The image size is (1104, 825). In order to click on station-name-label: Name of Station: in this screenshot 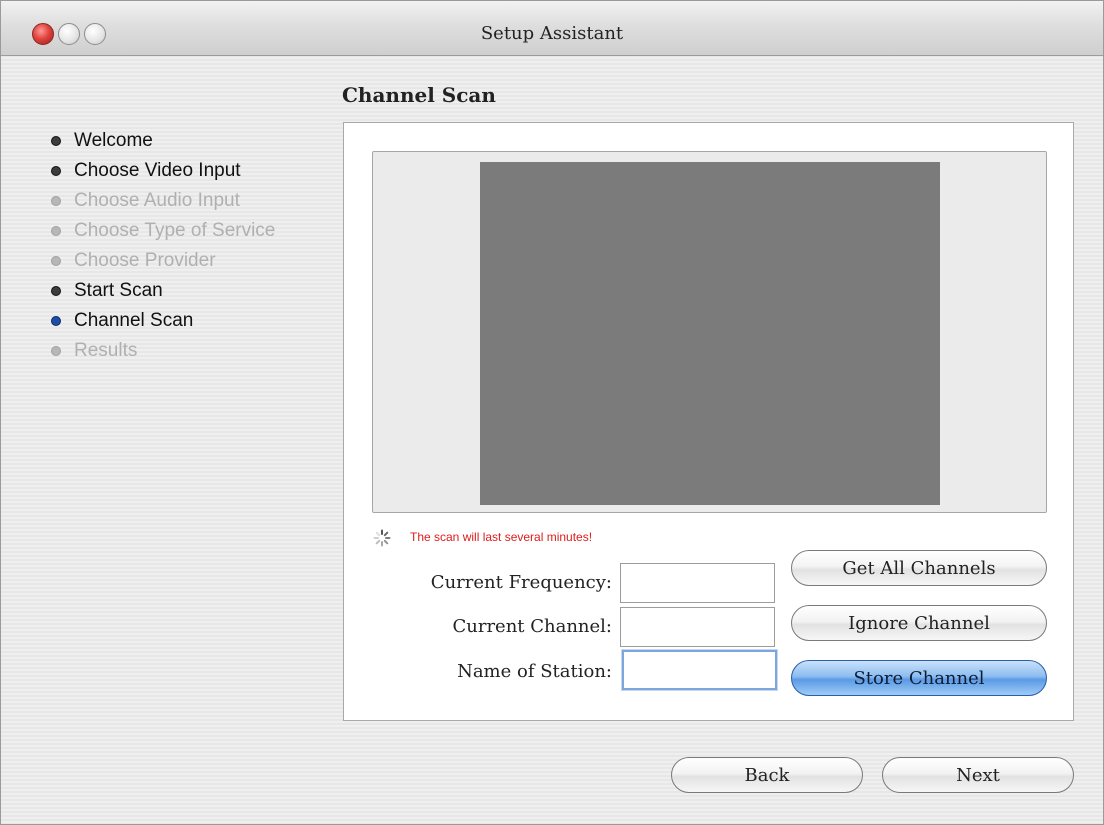, I will do `click(534, 671)`.